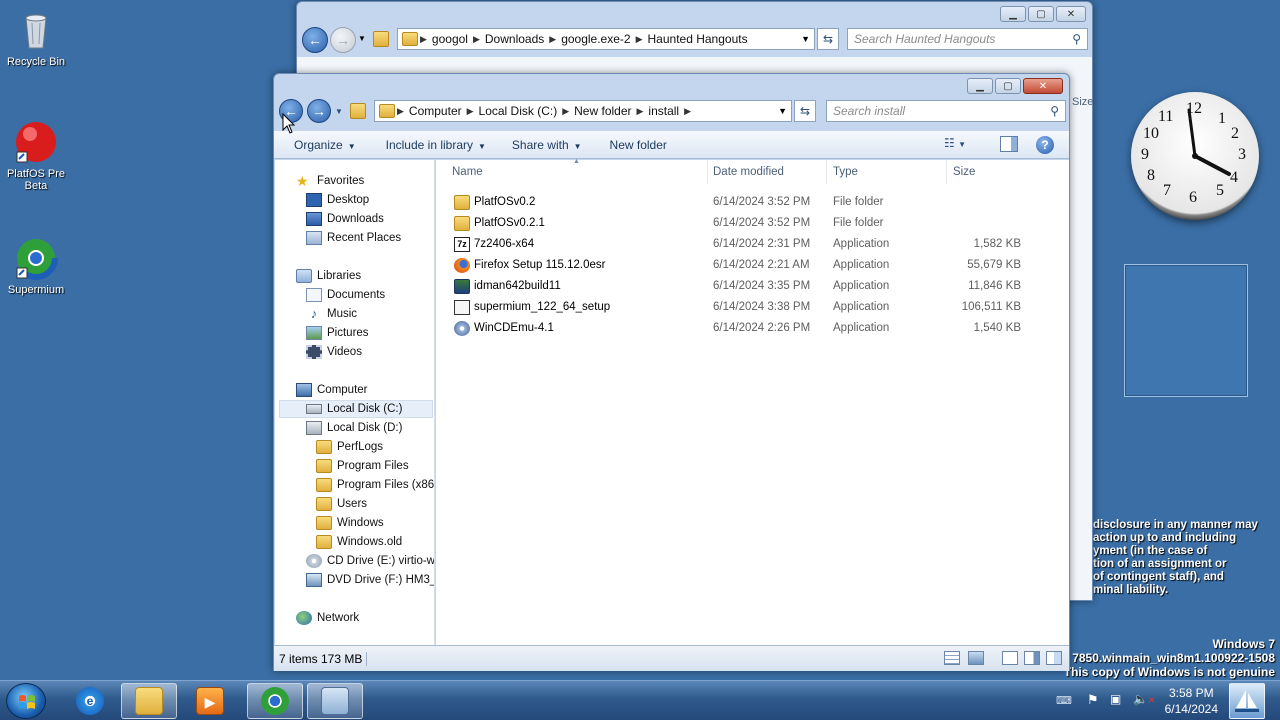  I want to click on breadcrumb-segment: Downloads, so click(514, 39).